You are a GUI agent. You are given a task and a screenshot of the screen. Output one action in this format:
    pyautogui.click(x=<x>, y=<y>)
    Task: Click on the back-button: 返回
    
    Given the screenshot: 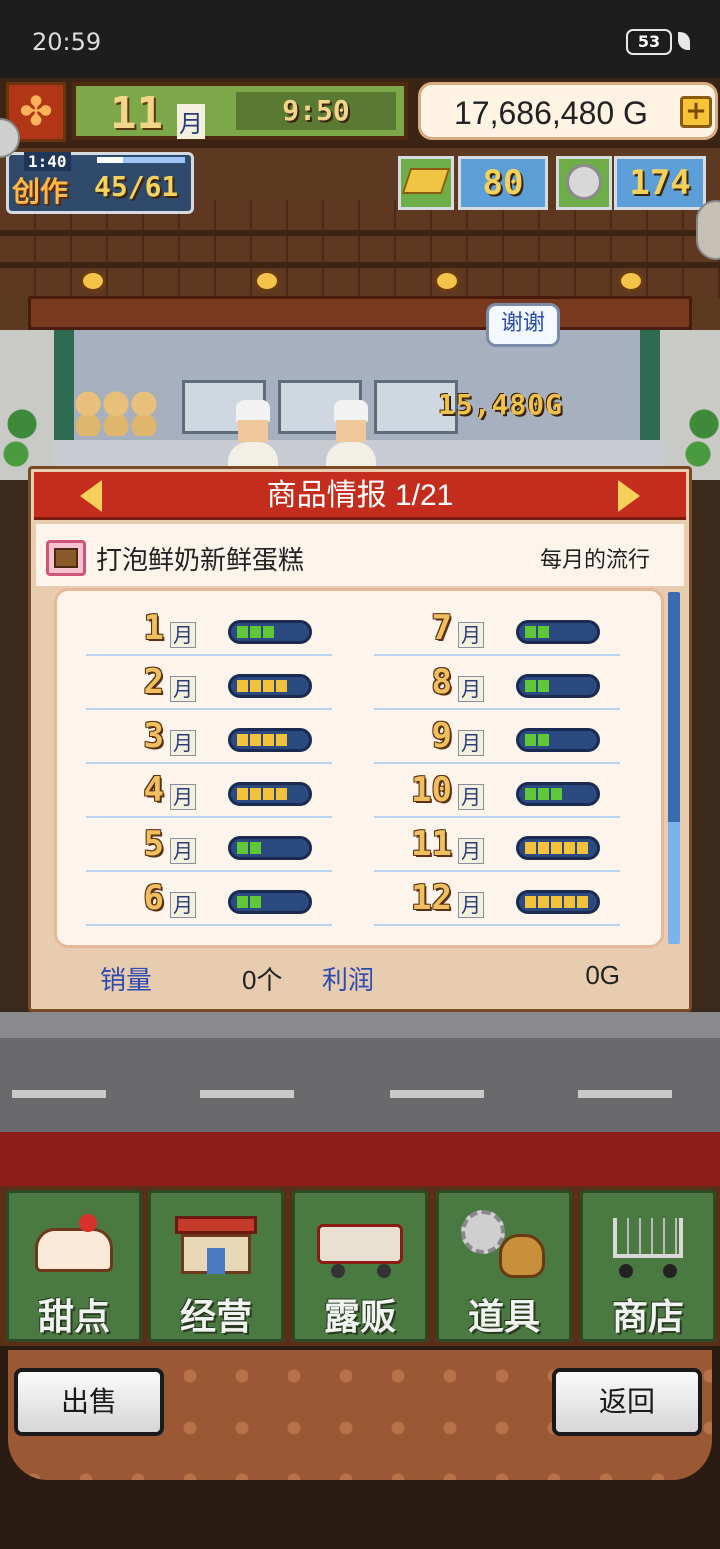 What is the action you would take?
    pyautogui.click(x=627, y=1402)
    